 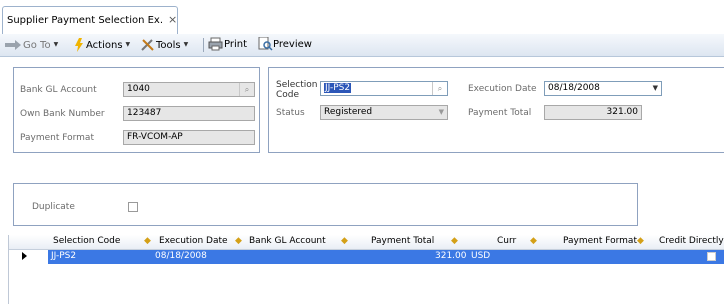 What do you see at coordinates (287, 241) in the screenshot?
I see `column-header: Bank GL Account` at bounding box center [287, 241].